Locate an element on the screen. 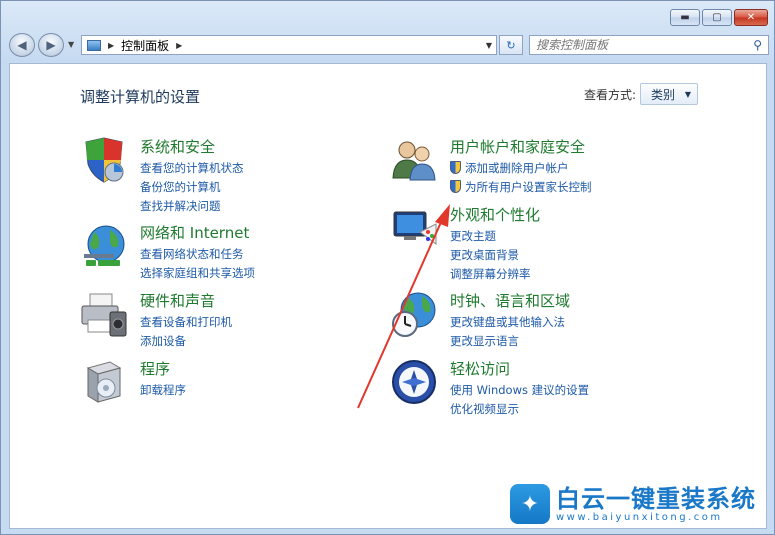  control-panel-icon is located at coordinates (94, 45).